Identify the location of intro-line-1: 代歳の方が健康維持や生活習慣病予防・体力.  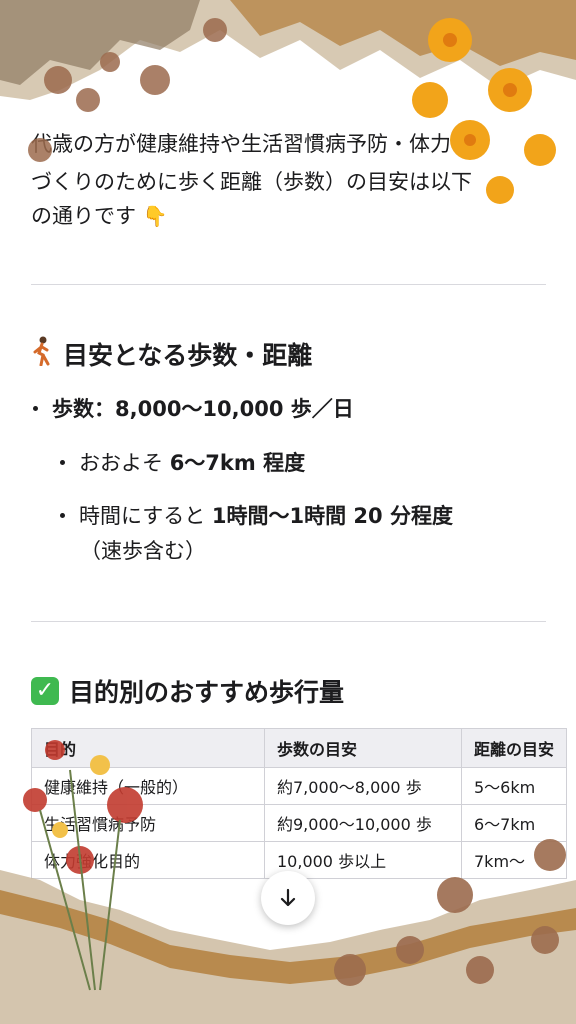
(241, 144).